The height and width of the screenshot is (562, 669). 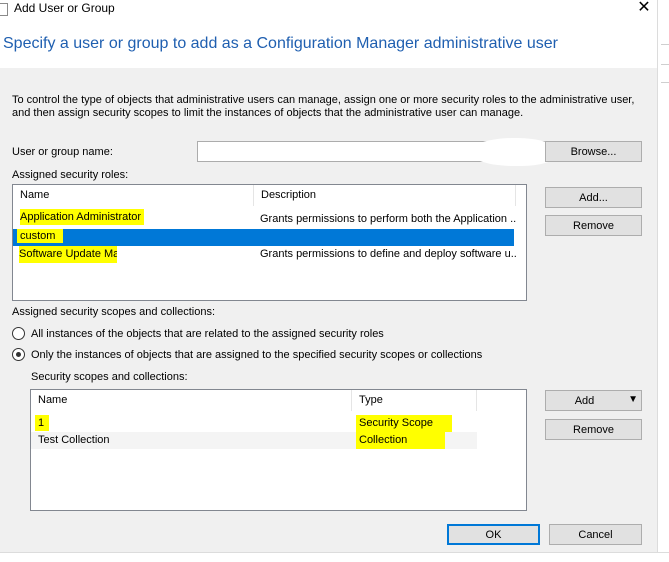 What do you see at coordinates (18, 333) in the screenshot?
I see `all-instances-radio` at bounding box center [18, 333].